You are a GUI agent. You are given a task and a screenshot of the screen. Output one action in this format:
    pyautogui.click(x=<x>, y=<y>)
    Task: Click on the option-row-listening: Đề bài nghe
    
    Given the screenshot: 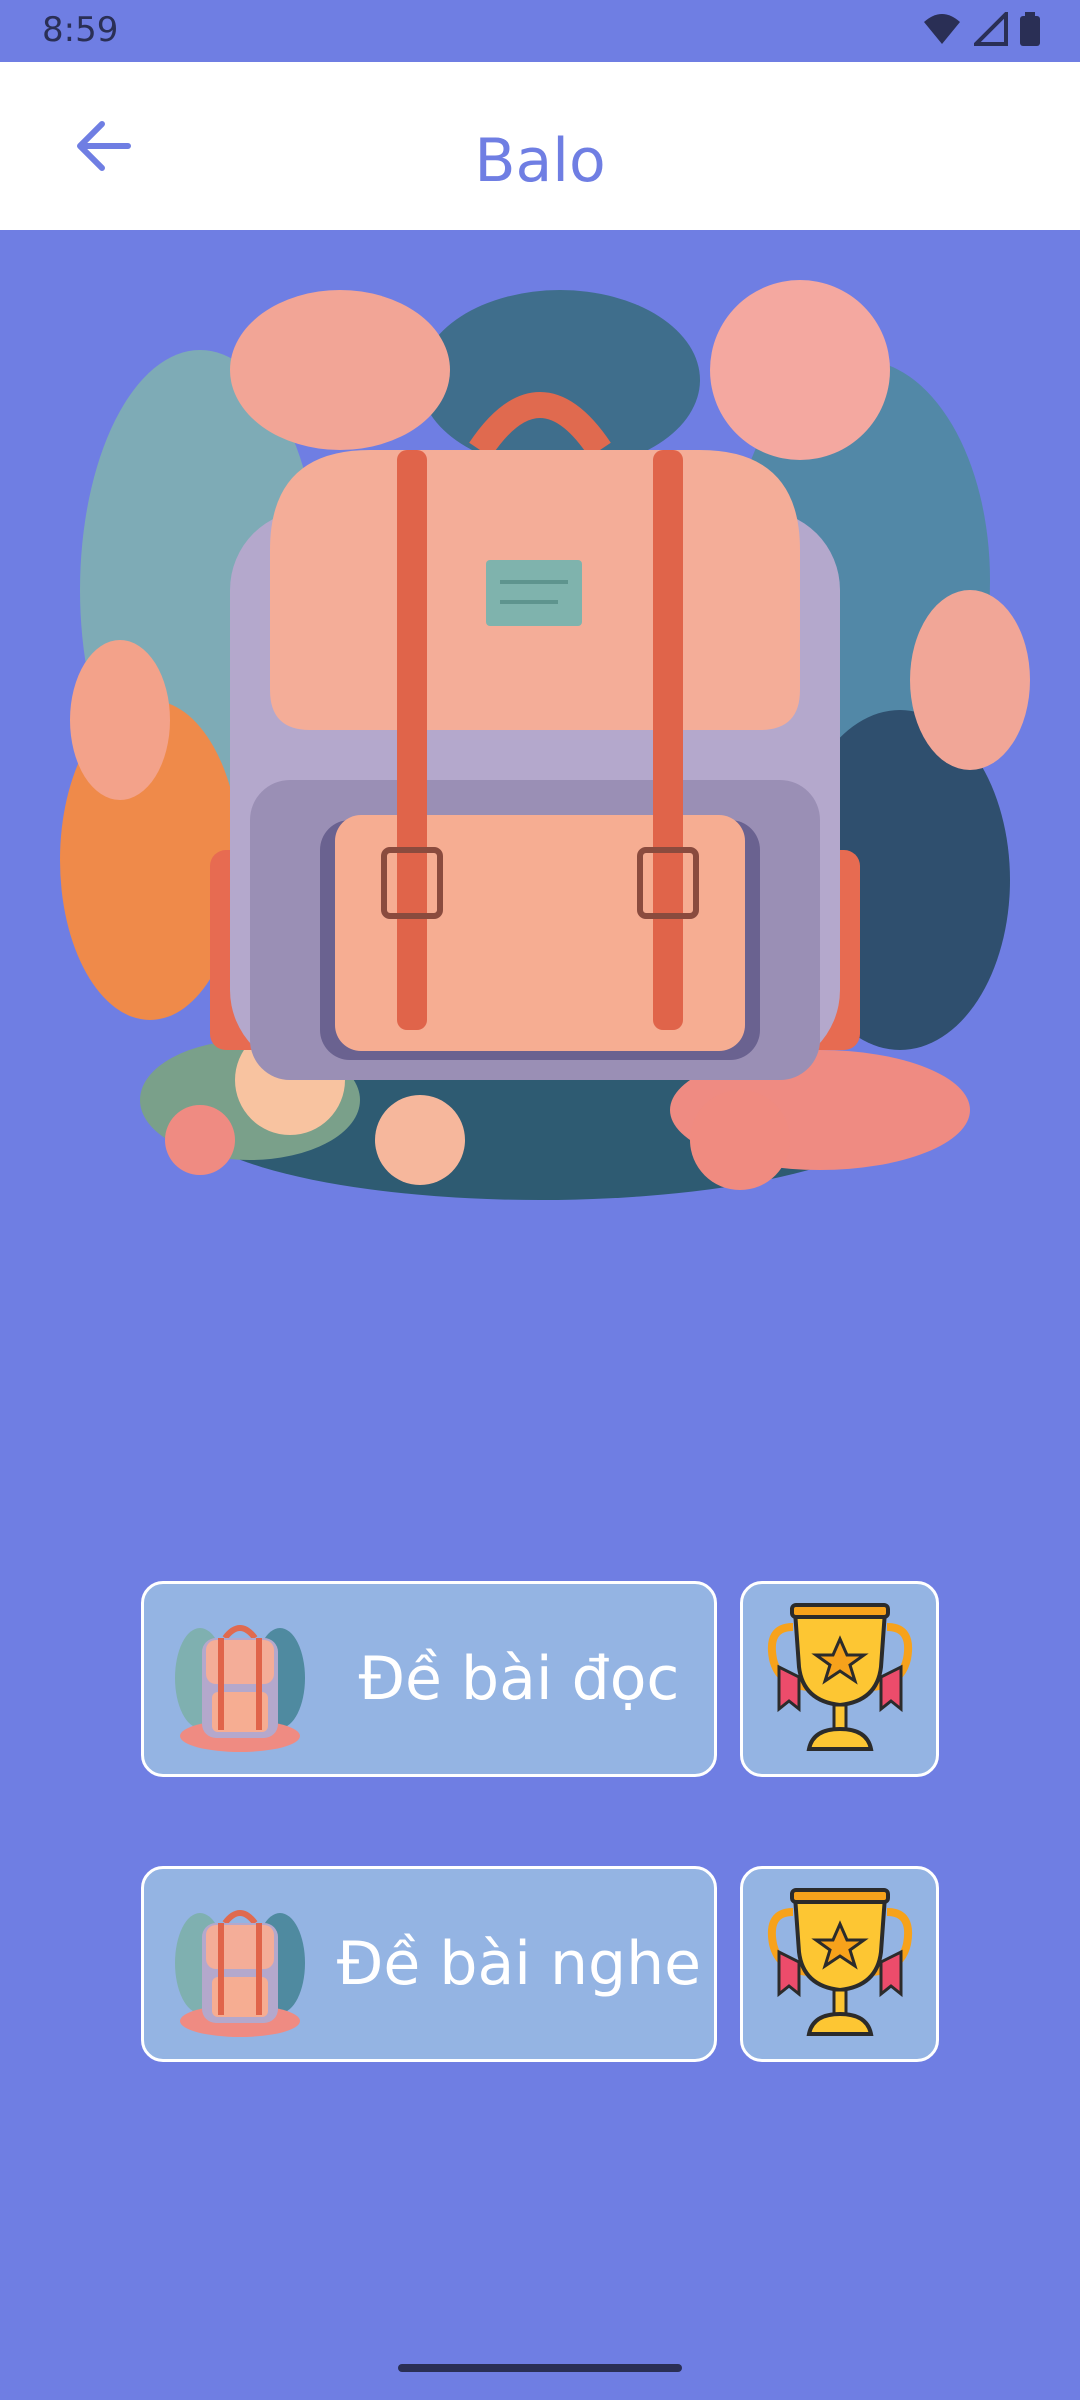 What is the action you would take?
    pyautogui.click(x=540, y=1966)
    